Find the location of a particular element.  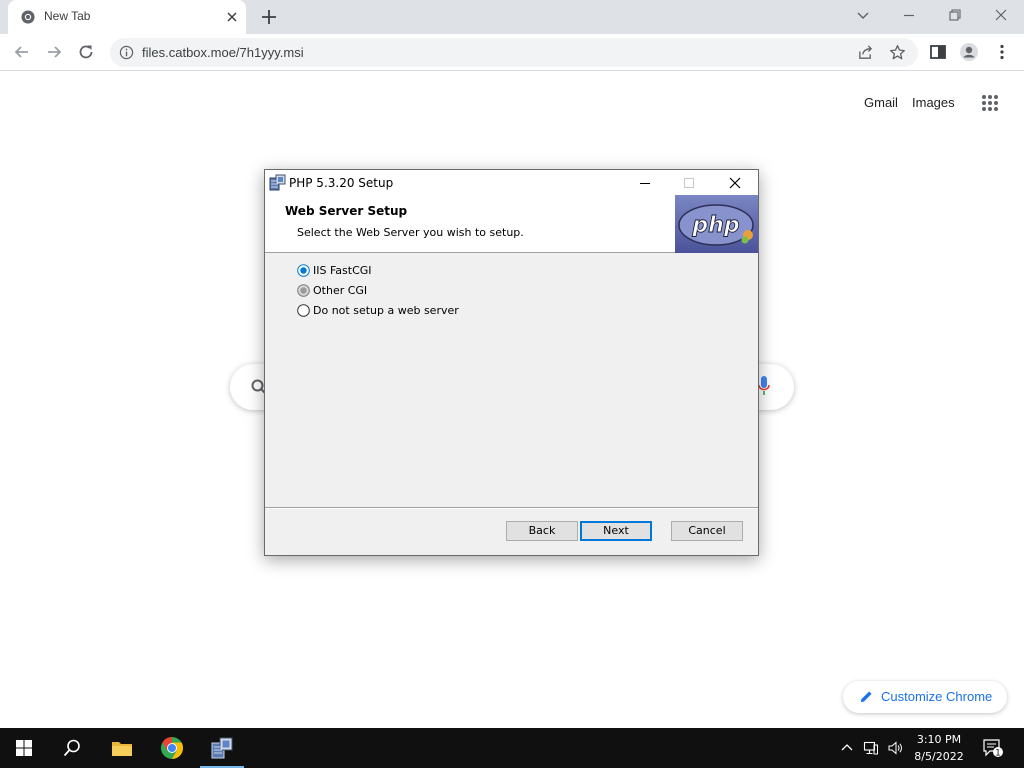

close-window-icon is located at coordinates (1001, 15).